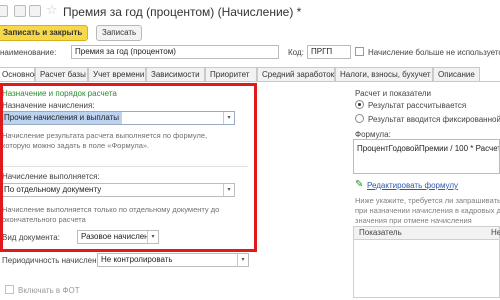 Image resolution: width=500 pixels, height=300 pixels. I want to click on save-button: Записать, so click(119, 33).